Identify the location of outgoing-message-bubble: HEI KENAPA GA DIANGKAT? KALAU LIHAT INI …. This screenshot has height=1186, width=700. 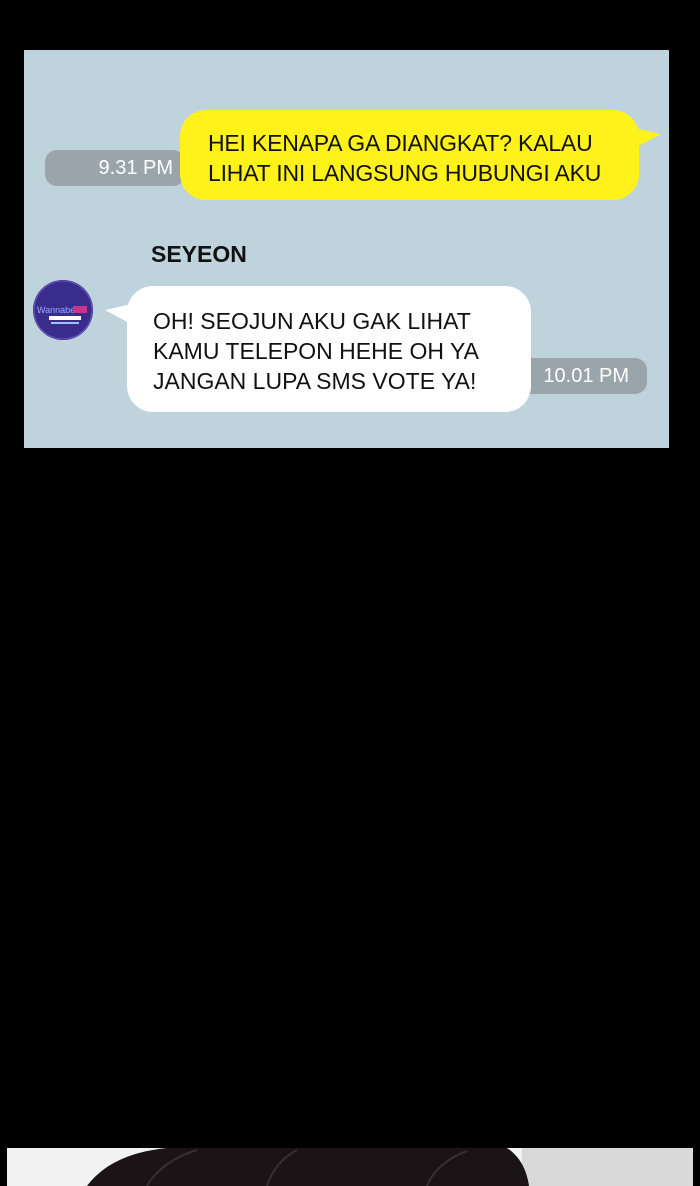
(420, 155).